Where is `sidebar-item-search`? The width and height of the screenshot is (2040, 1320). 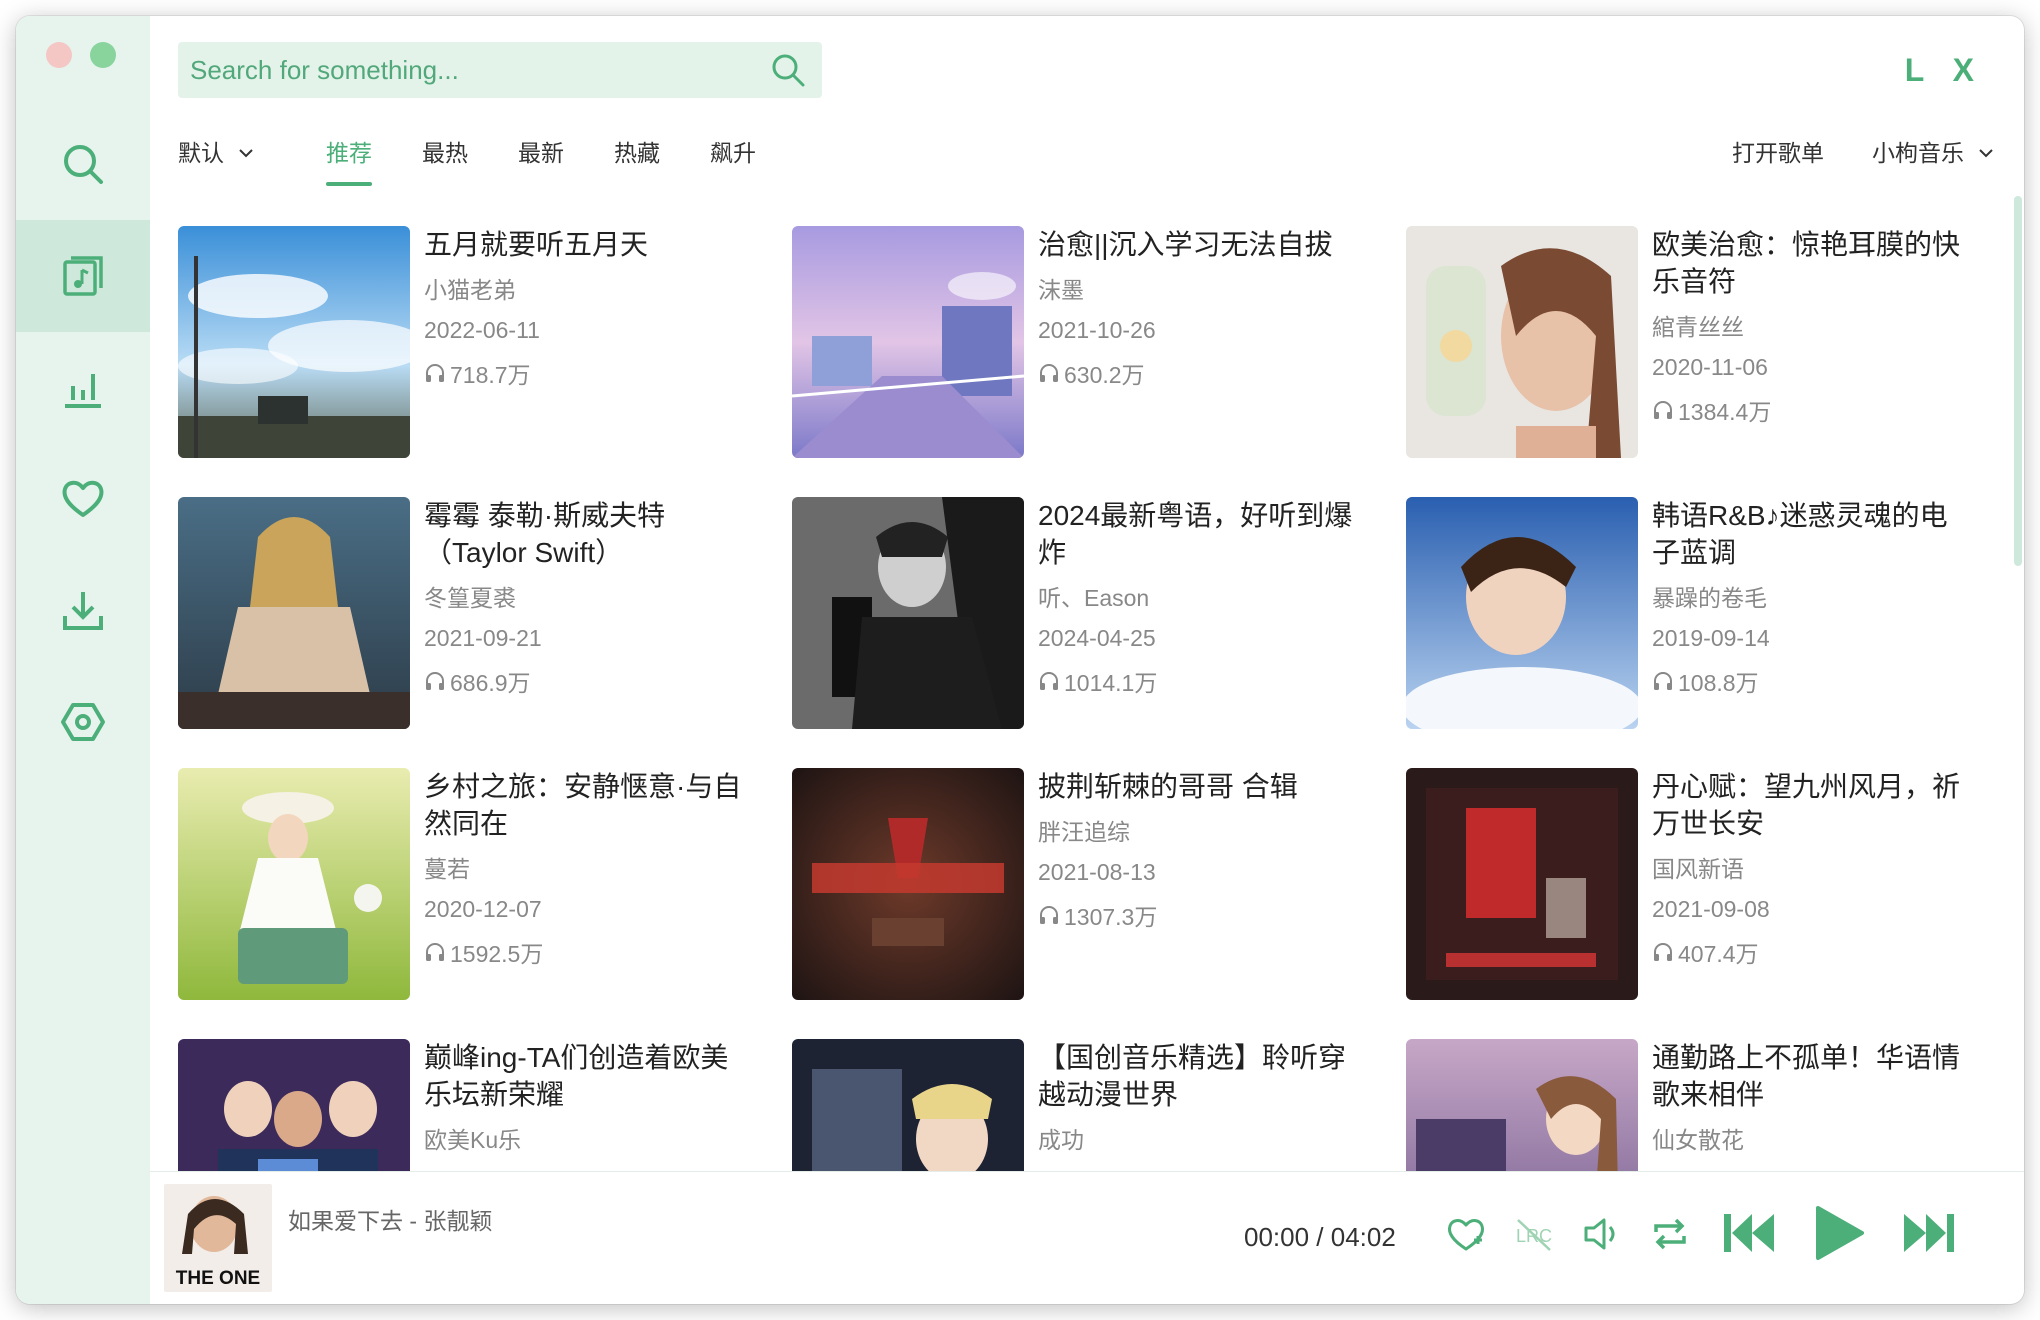 sidebar-item-search is located at coordinates (83, 164).